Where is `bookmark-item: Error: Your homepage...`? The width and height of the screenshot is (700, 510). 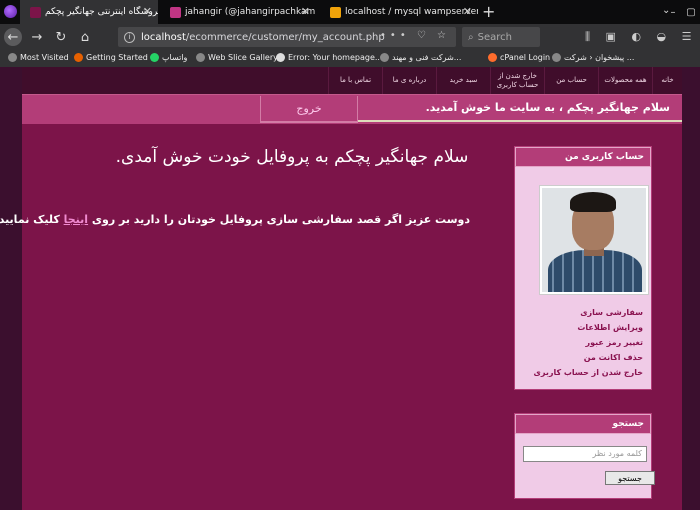 bookmark-item: Error: Your homepage... is located at coordinates (329, 57).